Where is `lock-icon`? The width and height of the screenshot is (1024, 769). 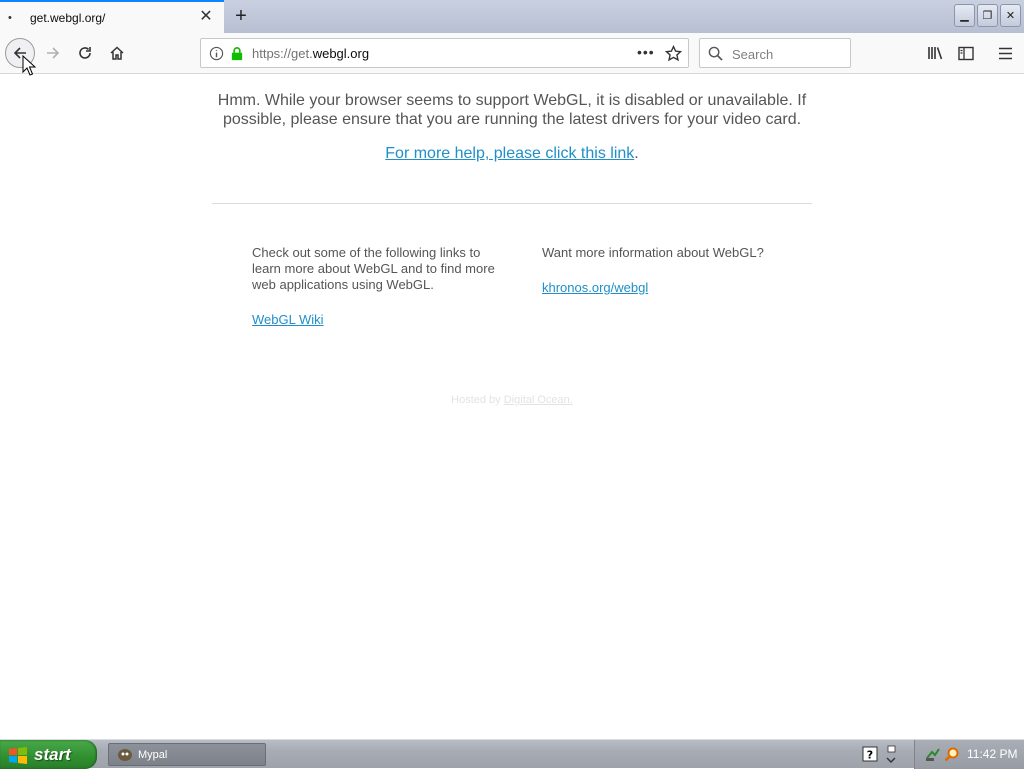
lock-icon is located at coordinates (237, 53).